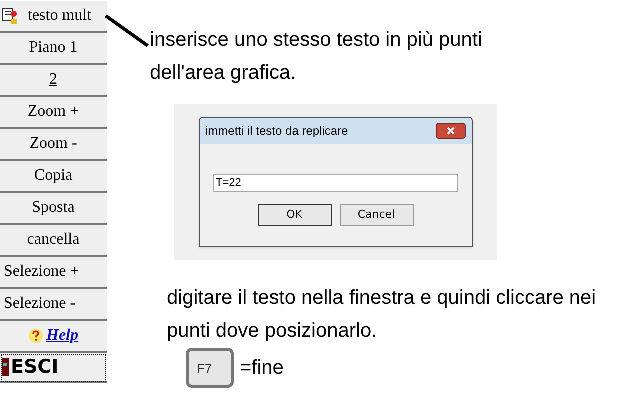 The width and height of the screenshot is (625, 412). What do you see at coordinates (53, 209) in the screenshot?
I see `toolbar-button: Sposta` at bounding box center [53, 209].